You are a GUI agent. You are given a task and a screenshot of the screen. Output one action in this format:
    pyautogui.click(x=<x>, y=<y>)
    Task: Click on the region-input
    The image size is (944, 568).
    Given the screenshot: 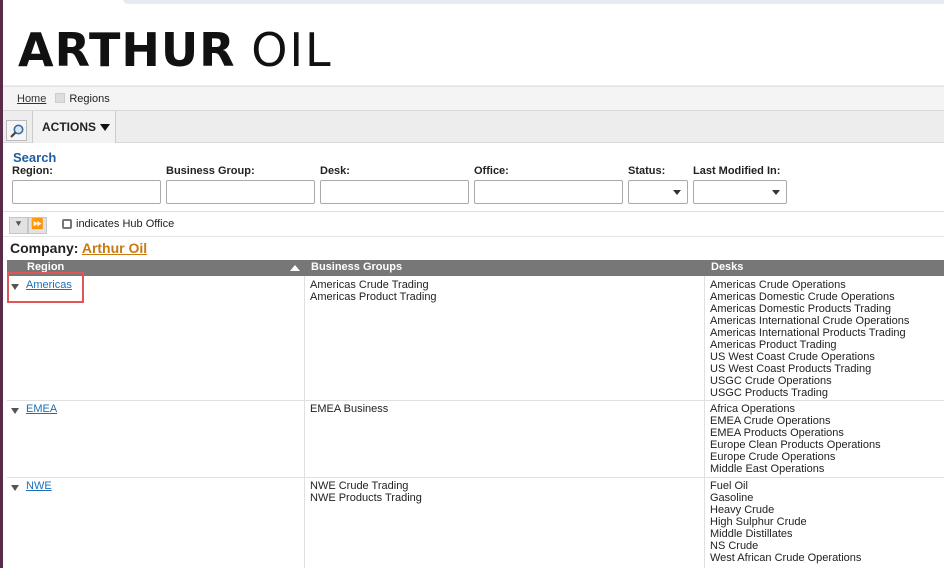 What is the action you would take?
    pyautogui.click(x=86, y=192)
    